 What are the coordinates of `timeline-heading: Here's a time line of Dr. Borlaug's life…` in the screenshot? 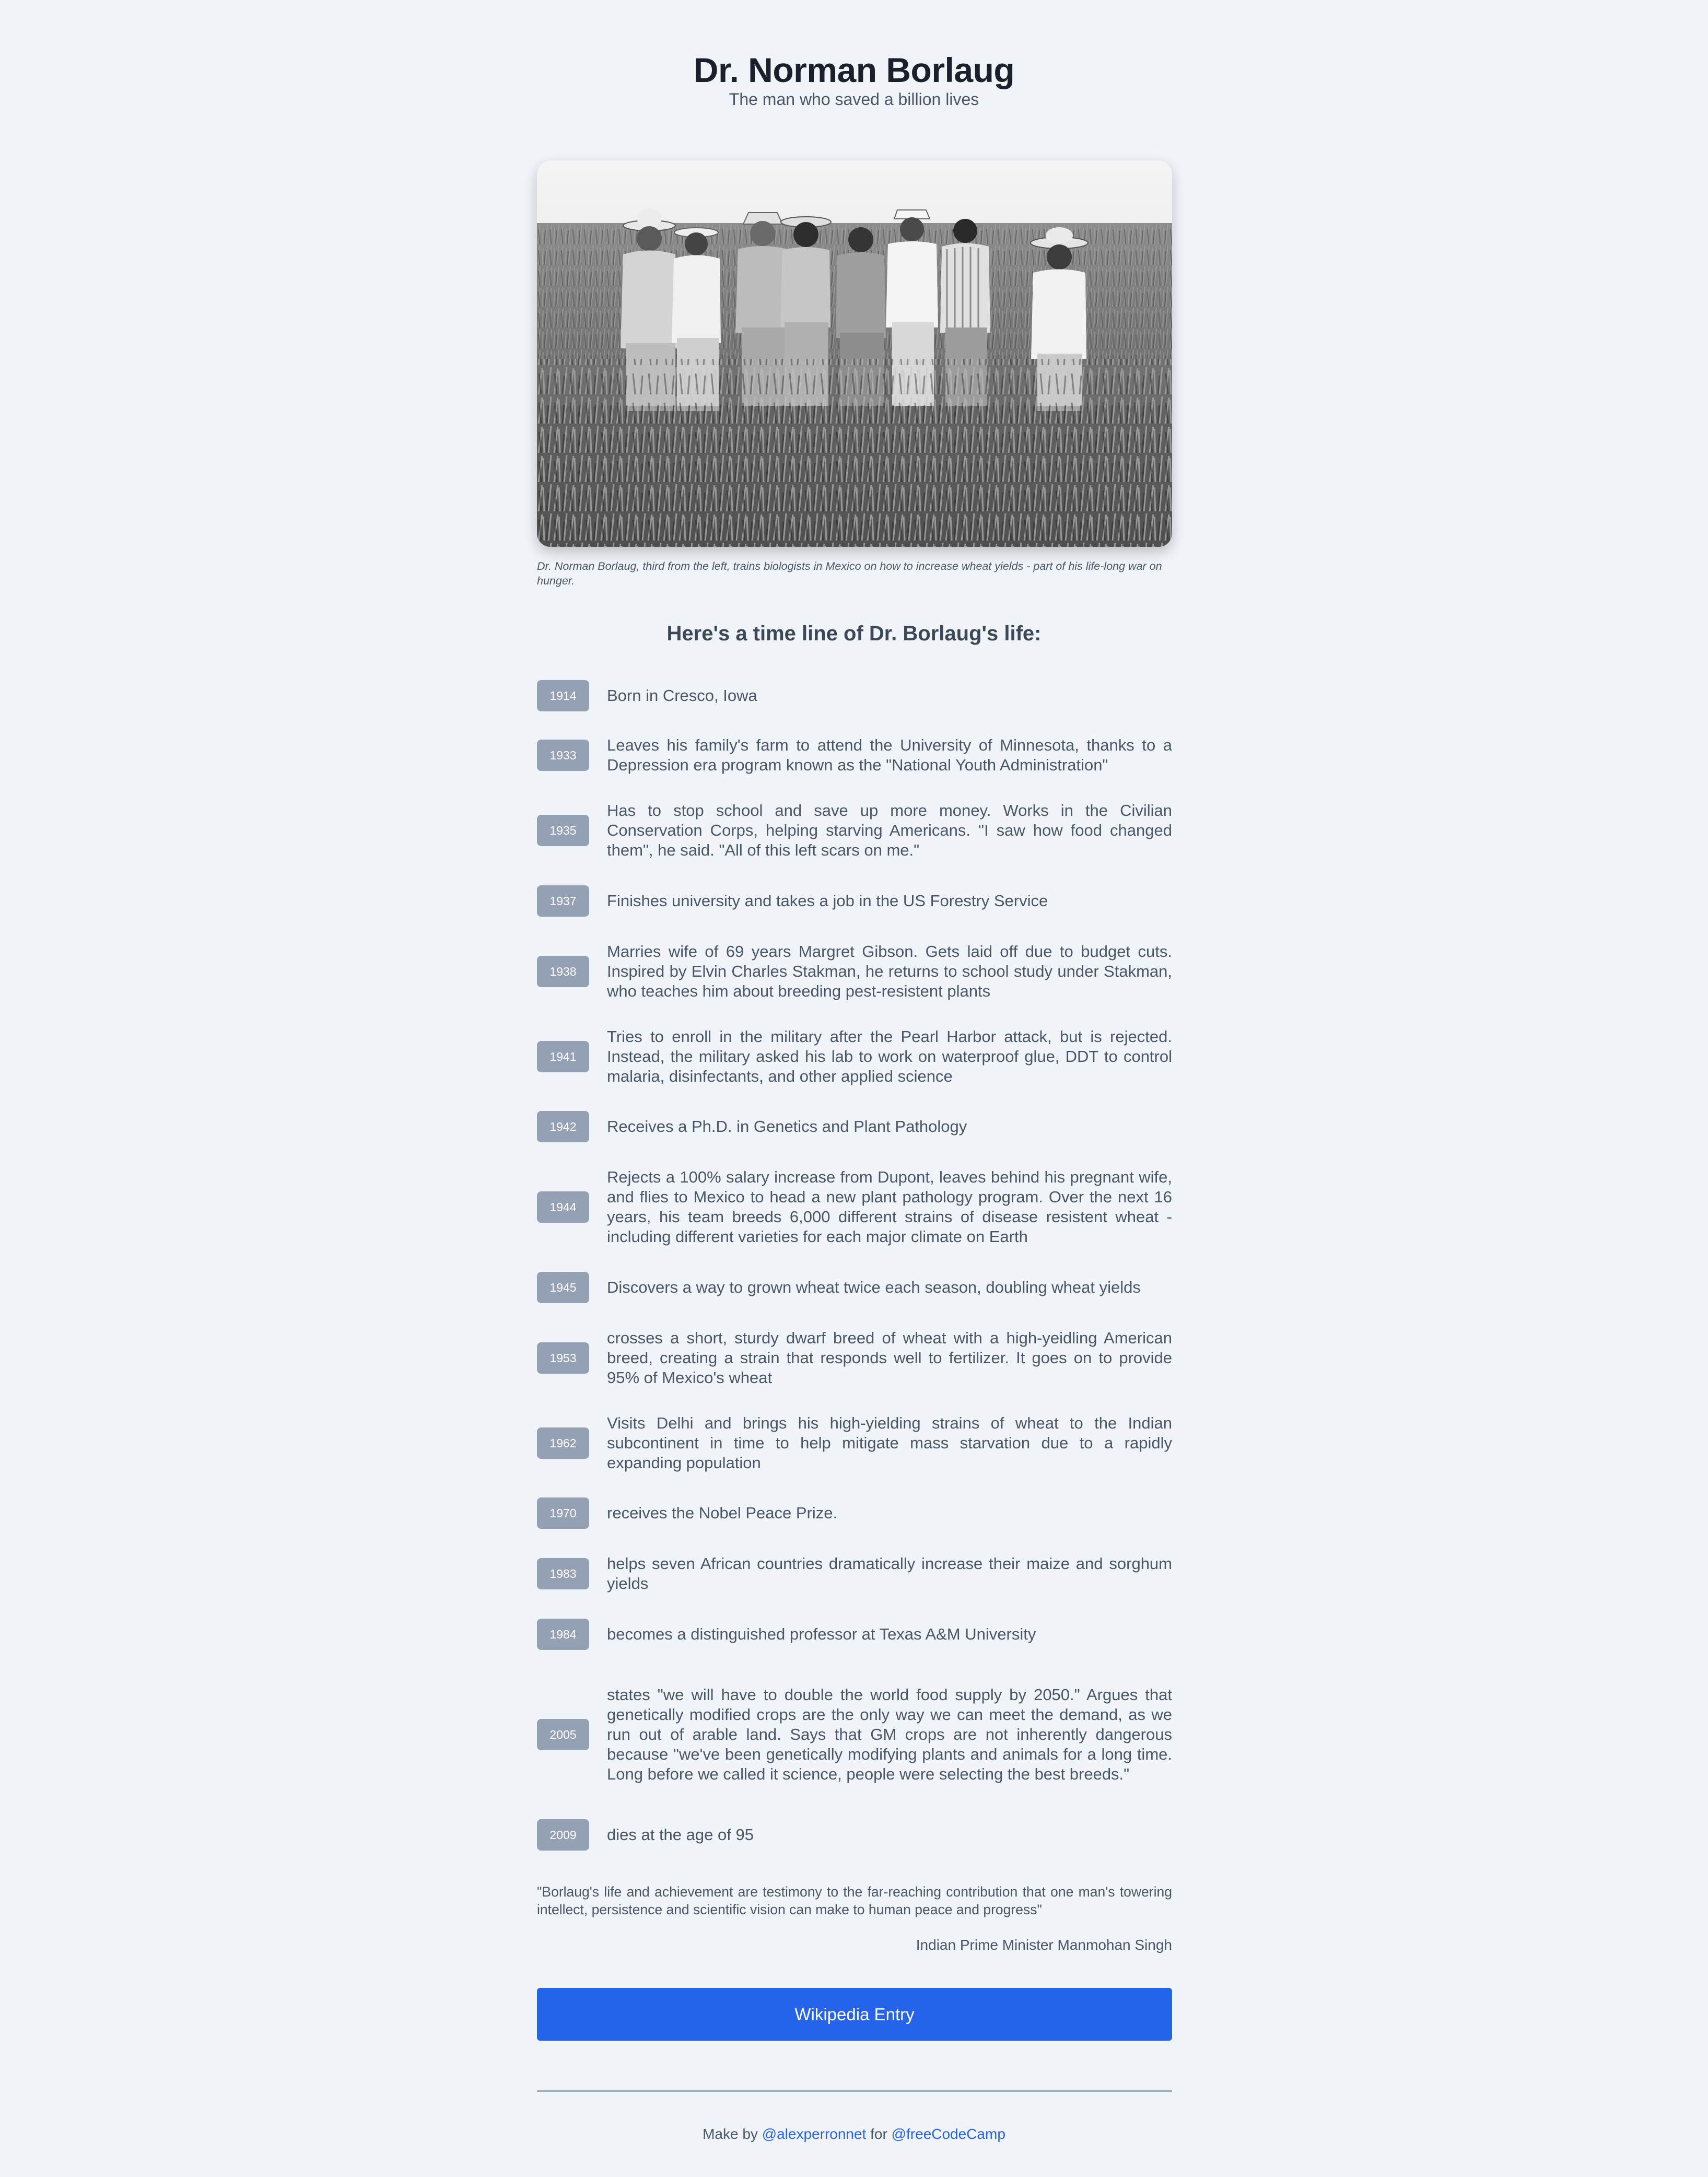 It's located at (854, 633).